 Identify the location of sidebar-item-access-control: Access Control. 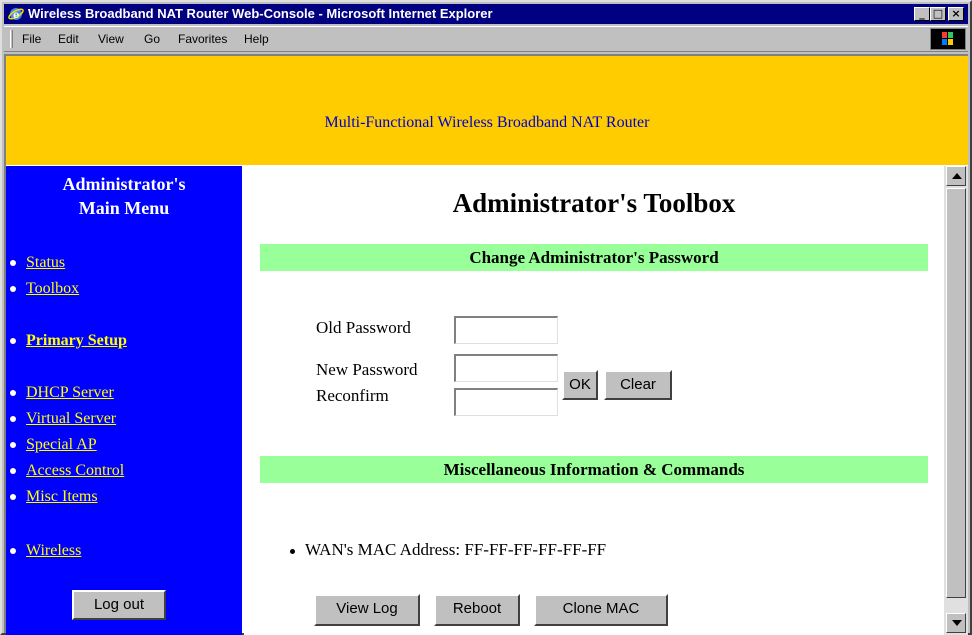
(67, 471).